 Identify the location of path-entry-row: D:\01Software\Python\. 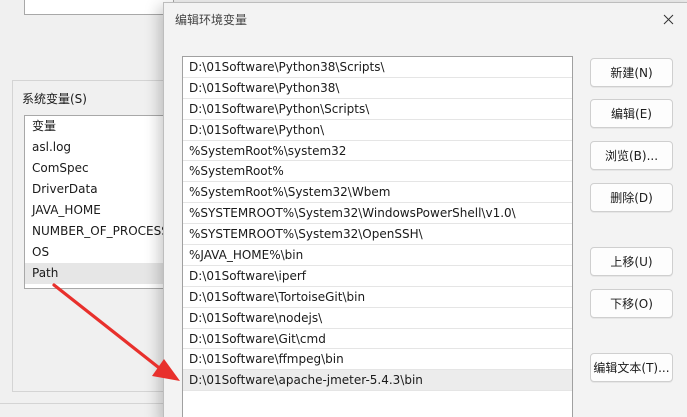
(377, 130).